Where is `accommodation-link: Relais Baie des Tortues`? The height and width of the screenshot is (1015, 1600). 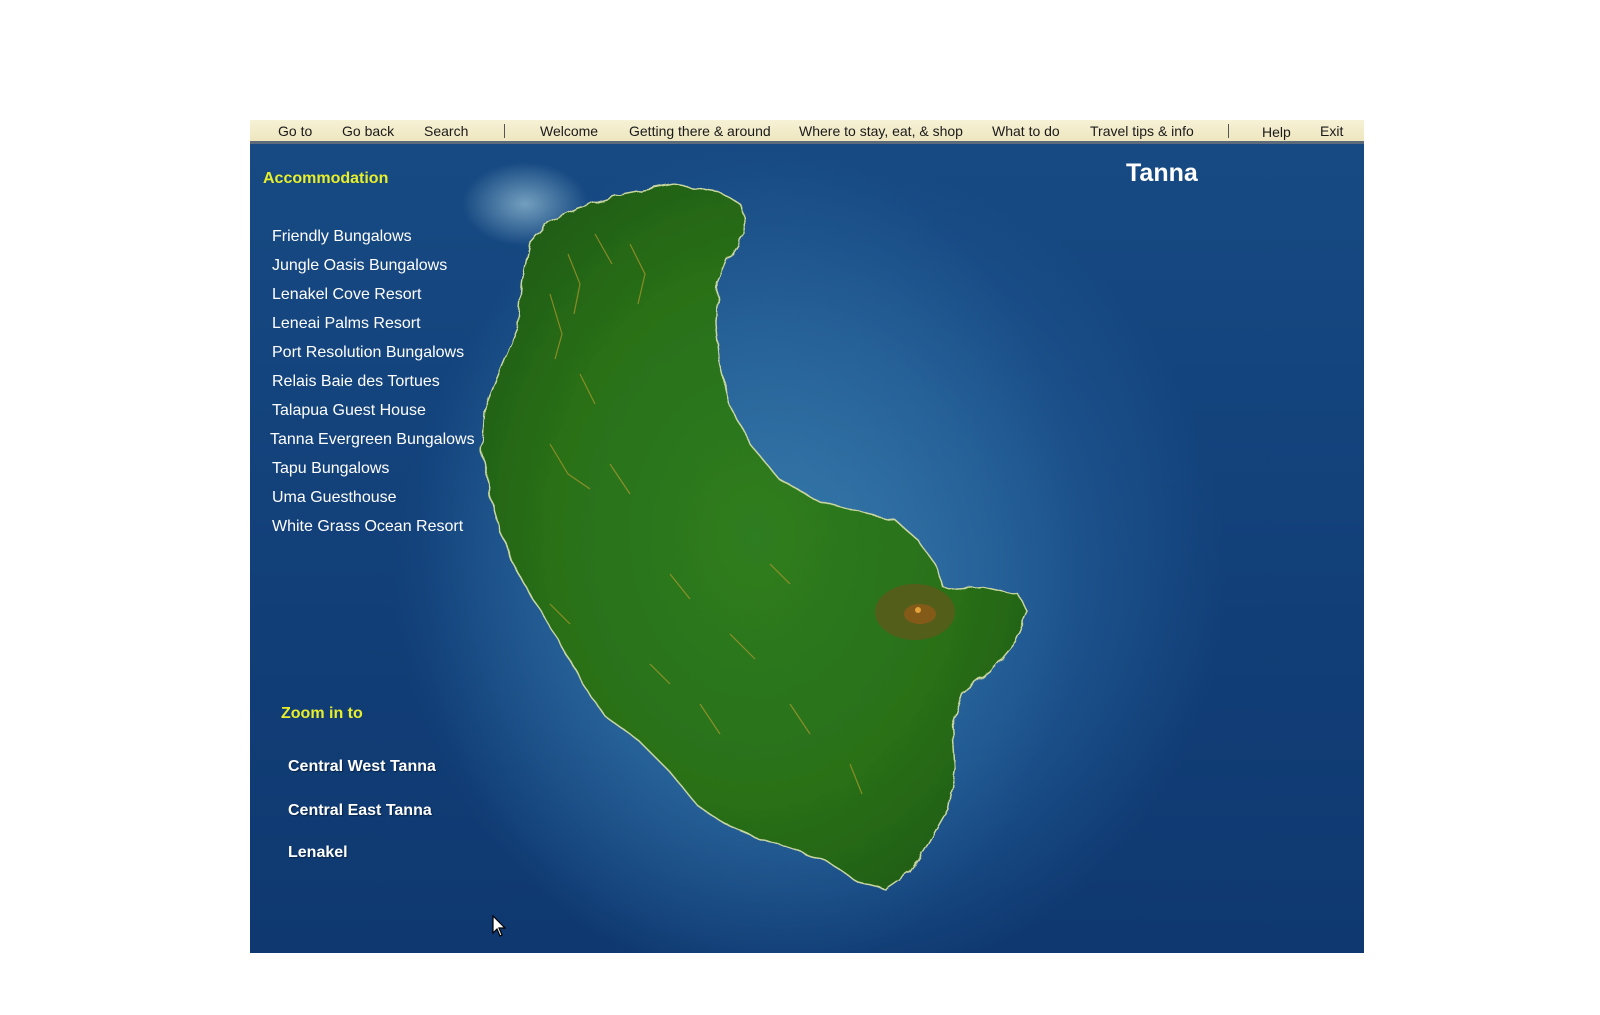 accommodation-link: Relais Baie des Tortues is located at coordinates (356, 382).